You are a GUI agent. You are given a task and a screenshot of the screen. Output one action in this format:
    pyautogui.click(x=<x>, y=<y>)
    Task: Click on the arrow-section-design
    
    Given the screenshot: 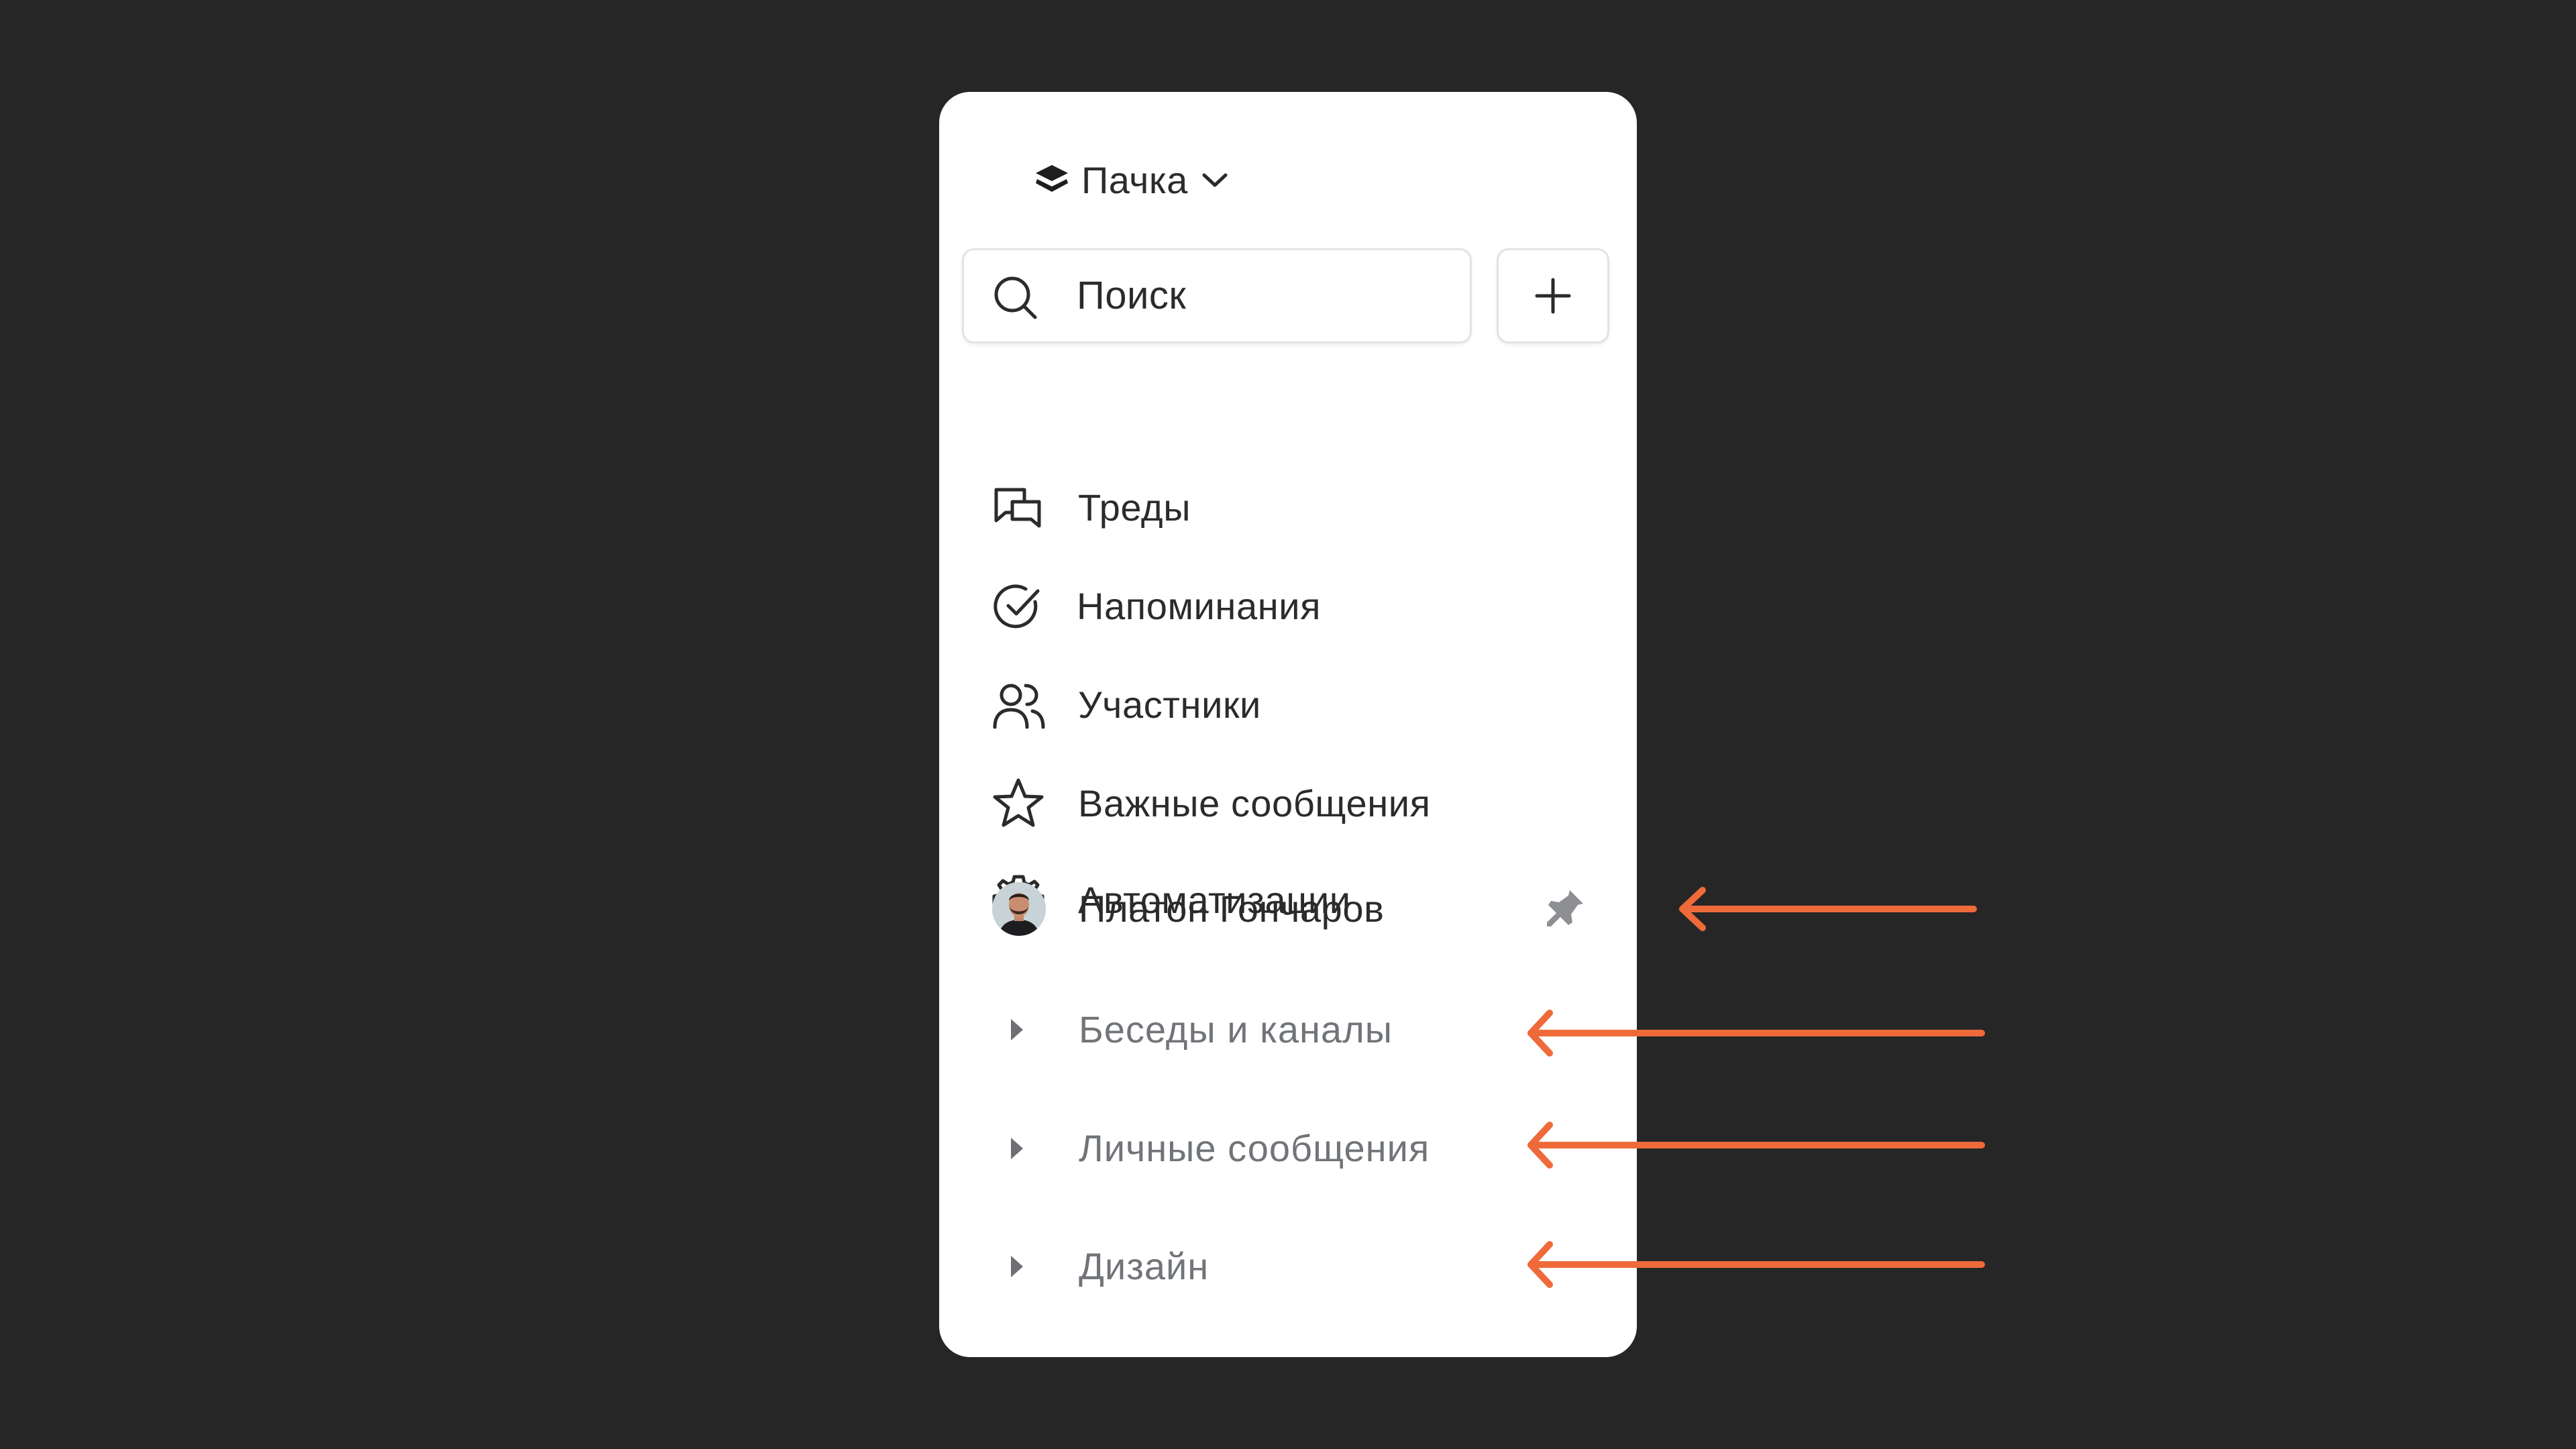 What is the action you would take?
    pyautogui.click(x=1756, y=1264)
    